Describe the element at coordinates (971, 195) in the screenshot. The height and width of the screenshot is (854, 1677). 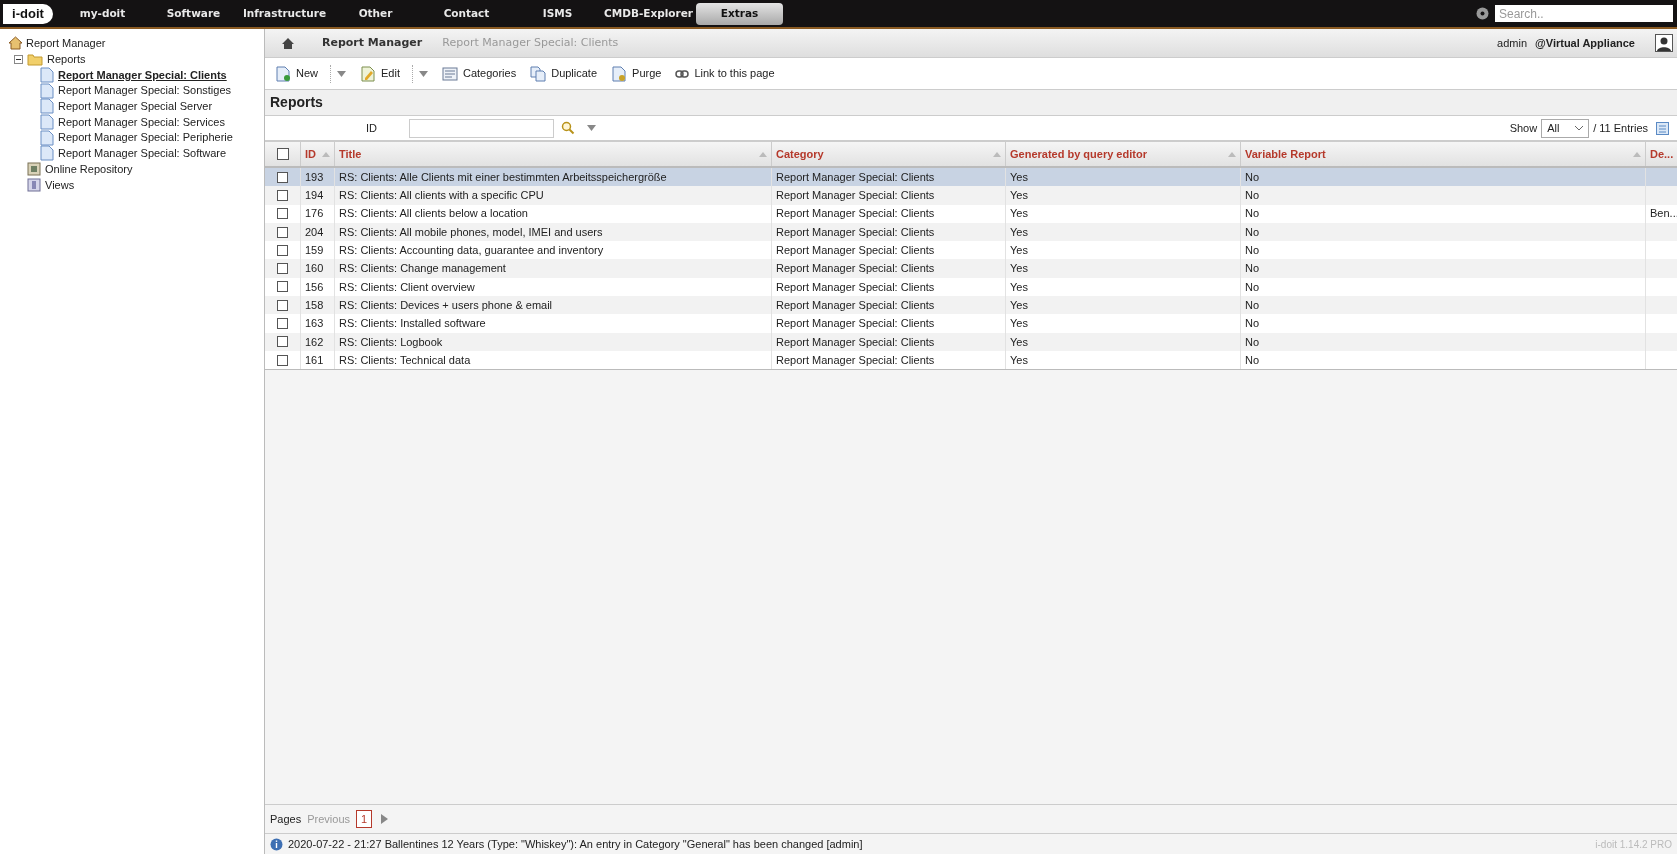
I see `table-row: 194 RS: Clients: All clients with a specific CPU Report Manager Special: Clients Yes No` at that location.